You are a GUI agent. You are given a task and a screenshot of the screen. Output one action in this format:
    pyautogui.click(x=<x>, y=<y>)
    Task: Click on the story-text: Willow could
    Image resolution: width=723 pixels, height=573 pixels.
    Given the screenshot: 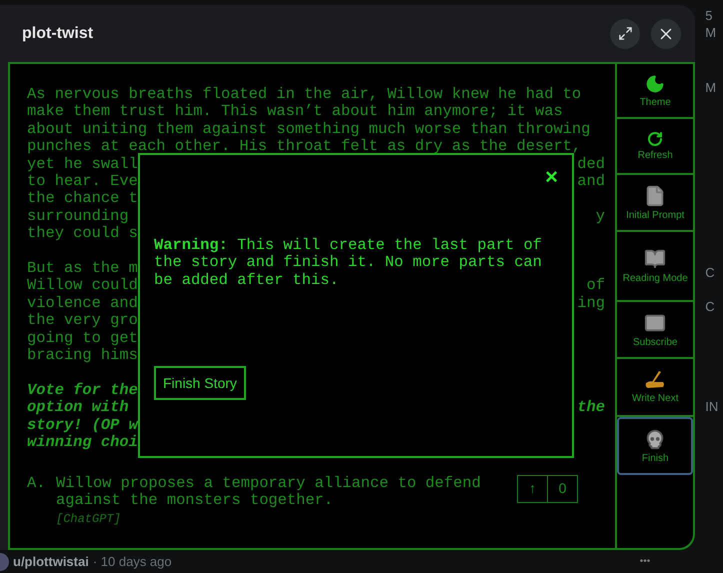 What is the action you would take?
    pyautogui.click(x=82, y=286)
    